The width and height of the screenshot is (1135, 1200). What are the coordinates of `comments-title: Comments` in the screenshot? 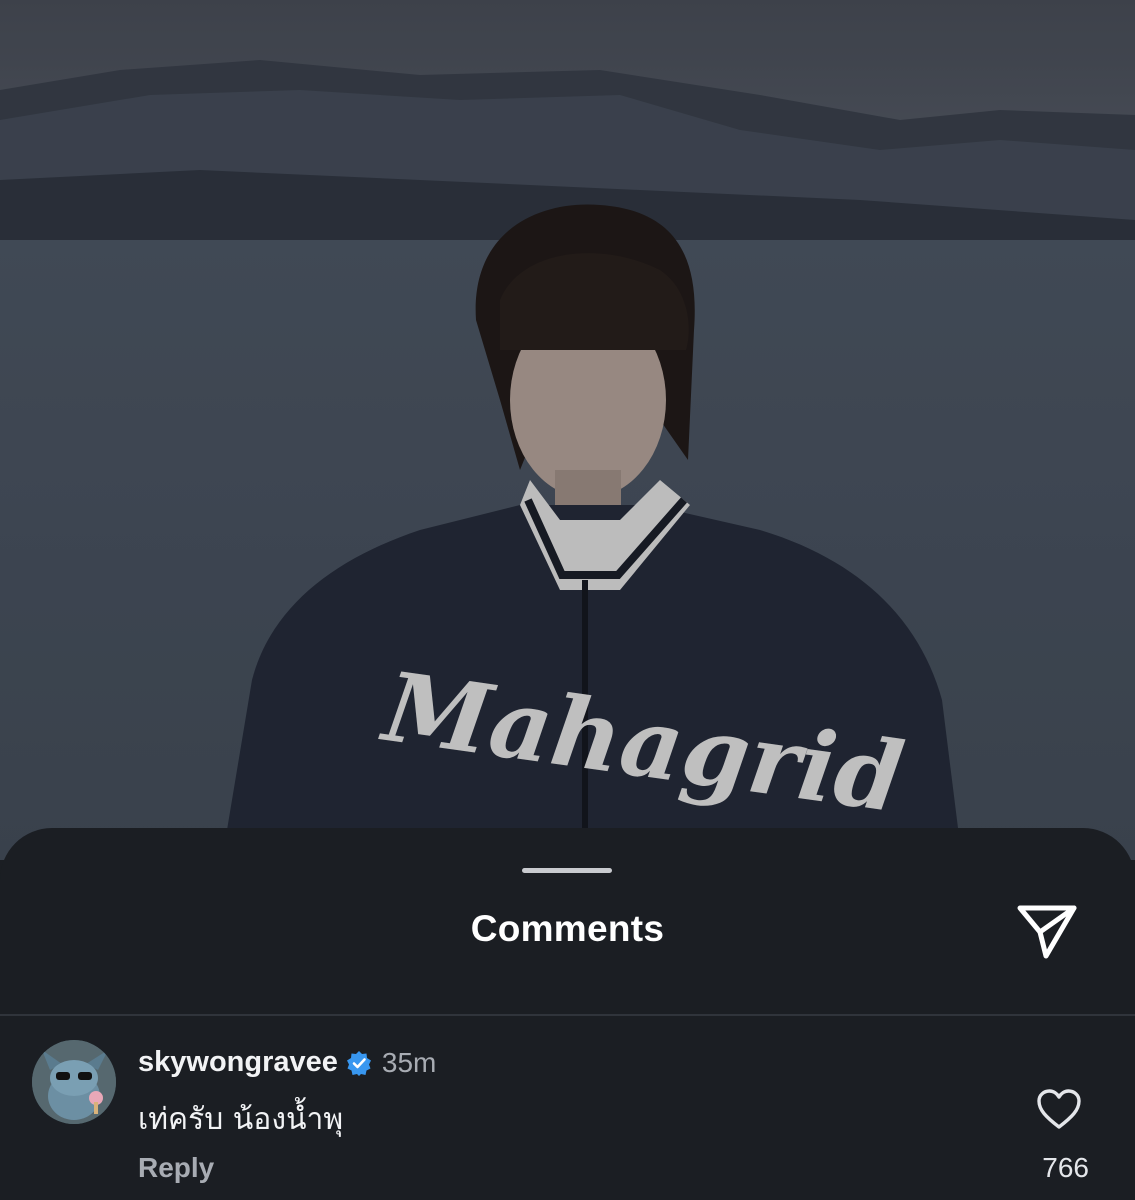 It's located at (567, 928).